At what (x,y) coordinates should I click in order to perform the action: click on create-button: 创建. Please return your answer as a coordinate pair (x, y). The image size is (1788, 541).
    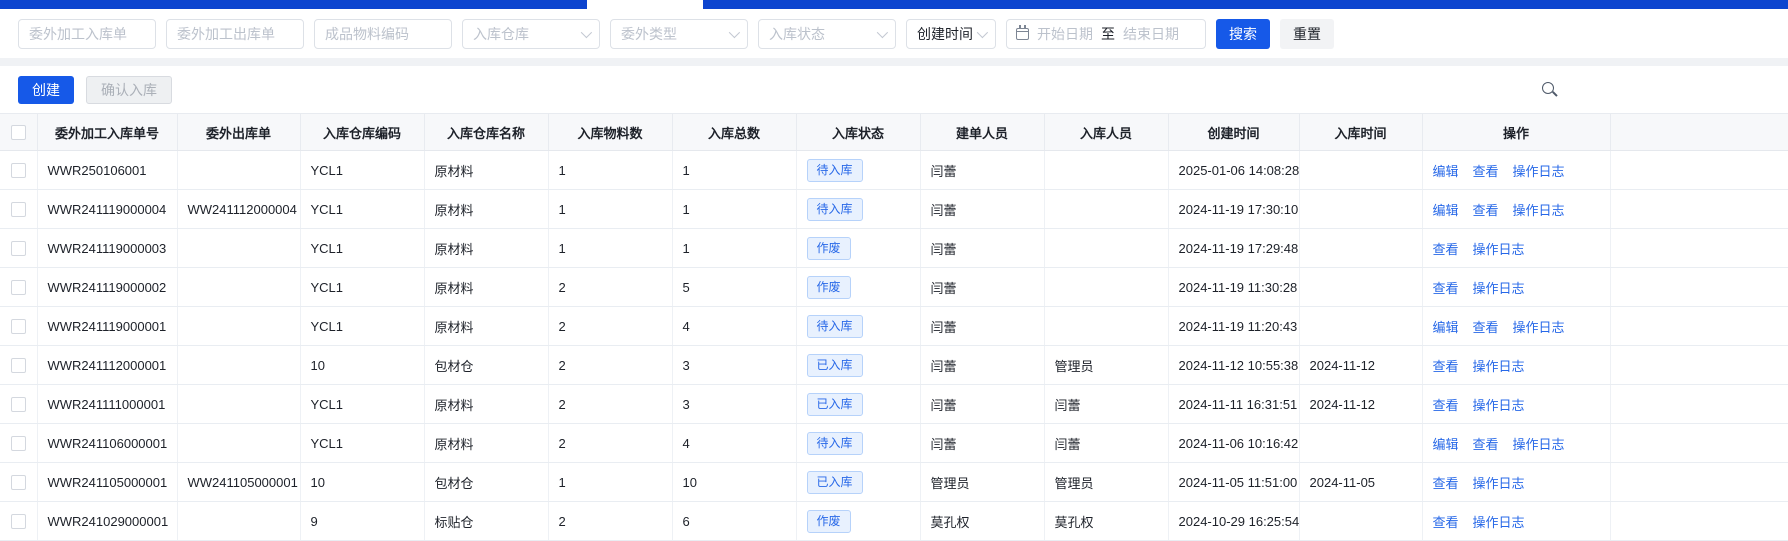
    Looking at the image, I should click on (46, 90).